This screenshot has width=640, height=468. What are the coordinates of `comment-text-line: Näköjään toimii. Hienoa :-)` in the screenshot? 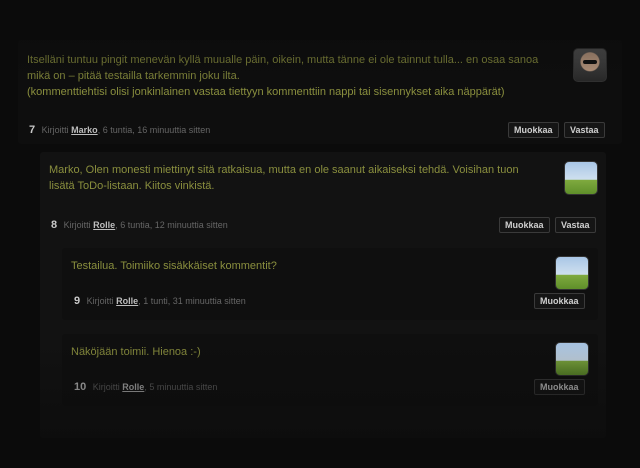 It's located at (136, 352).